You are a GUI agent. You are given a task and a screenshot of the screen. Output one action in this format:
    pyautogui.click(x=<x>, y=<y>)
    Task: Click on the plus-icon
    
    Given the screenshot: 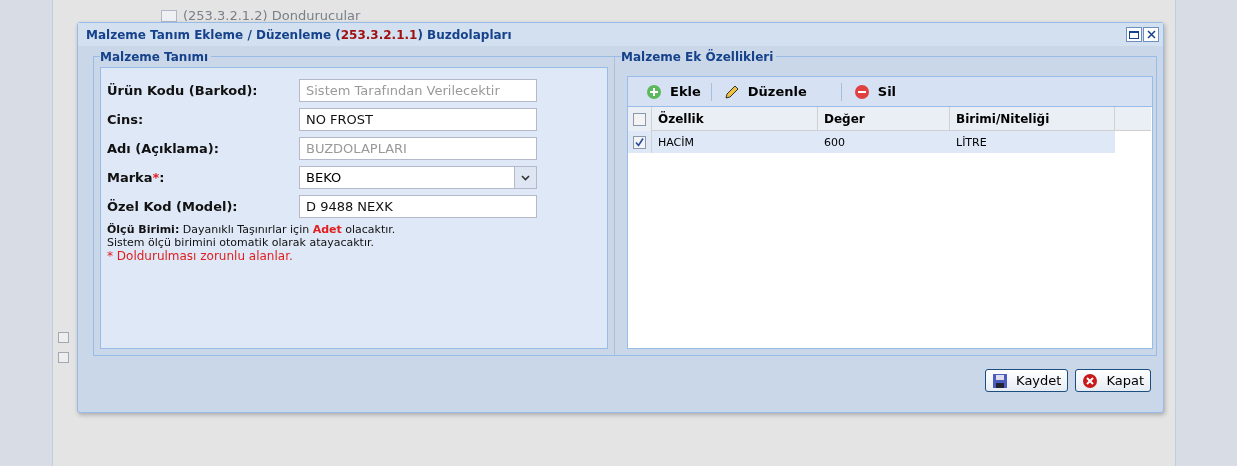 What is the action you would take?
    pyautogui.click(x=654, y=91)
    